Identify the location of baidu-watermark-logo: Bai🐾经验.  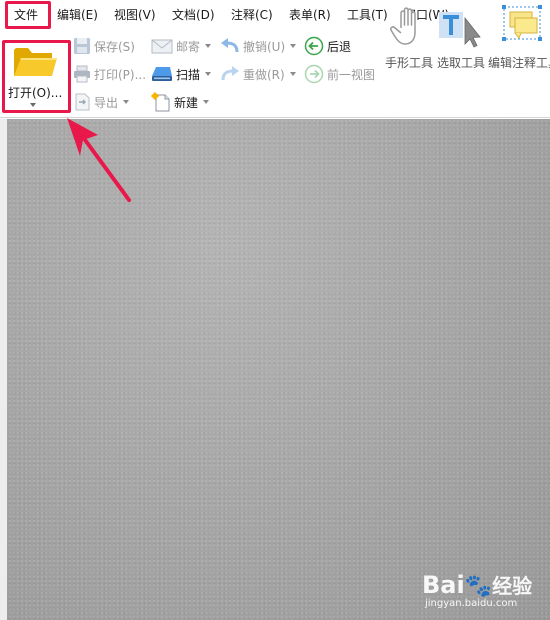
(477, 584).